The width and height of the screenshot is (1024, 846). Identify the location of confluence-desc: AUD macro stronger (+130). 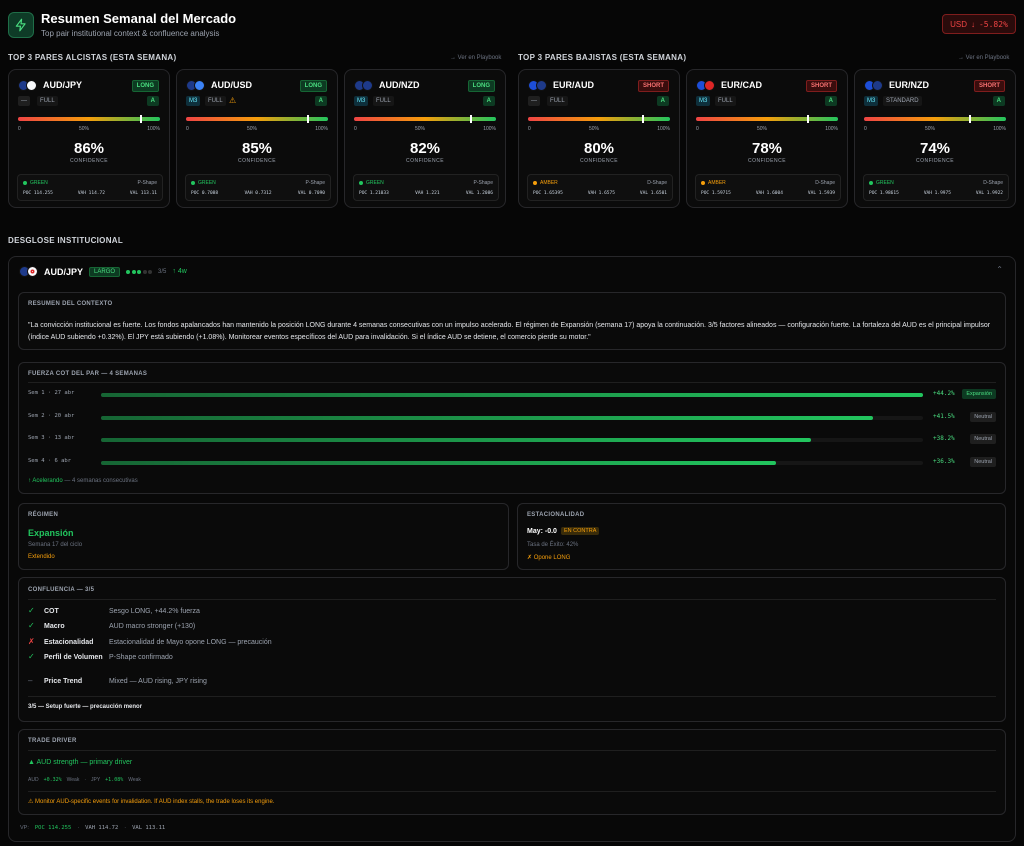
(152, 626).